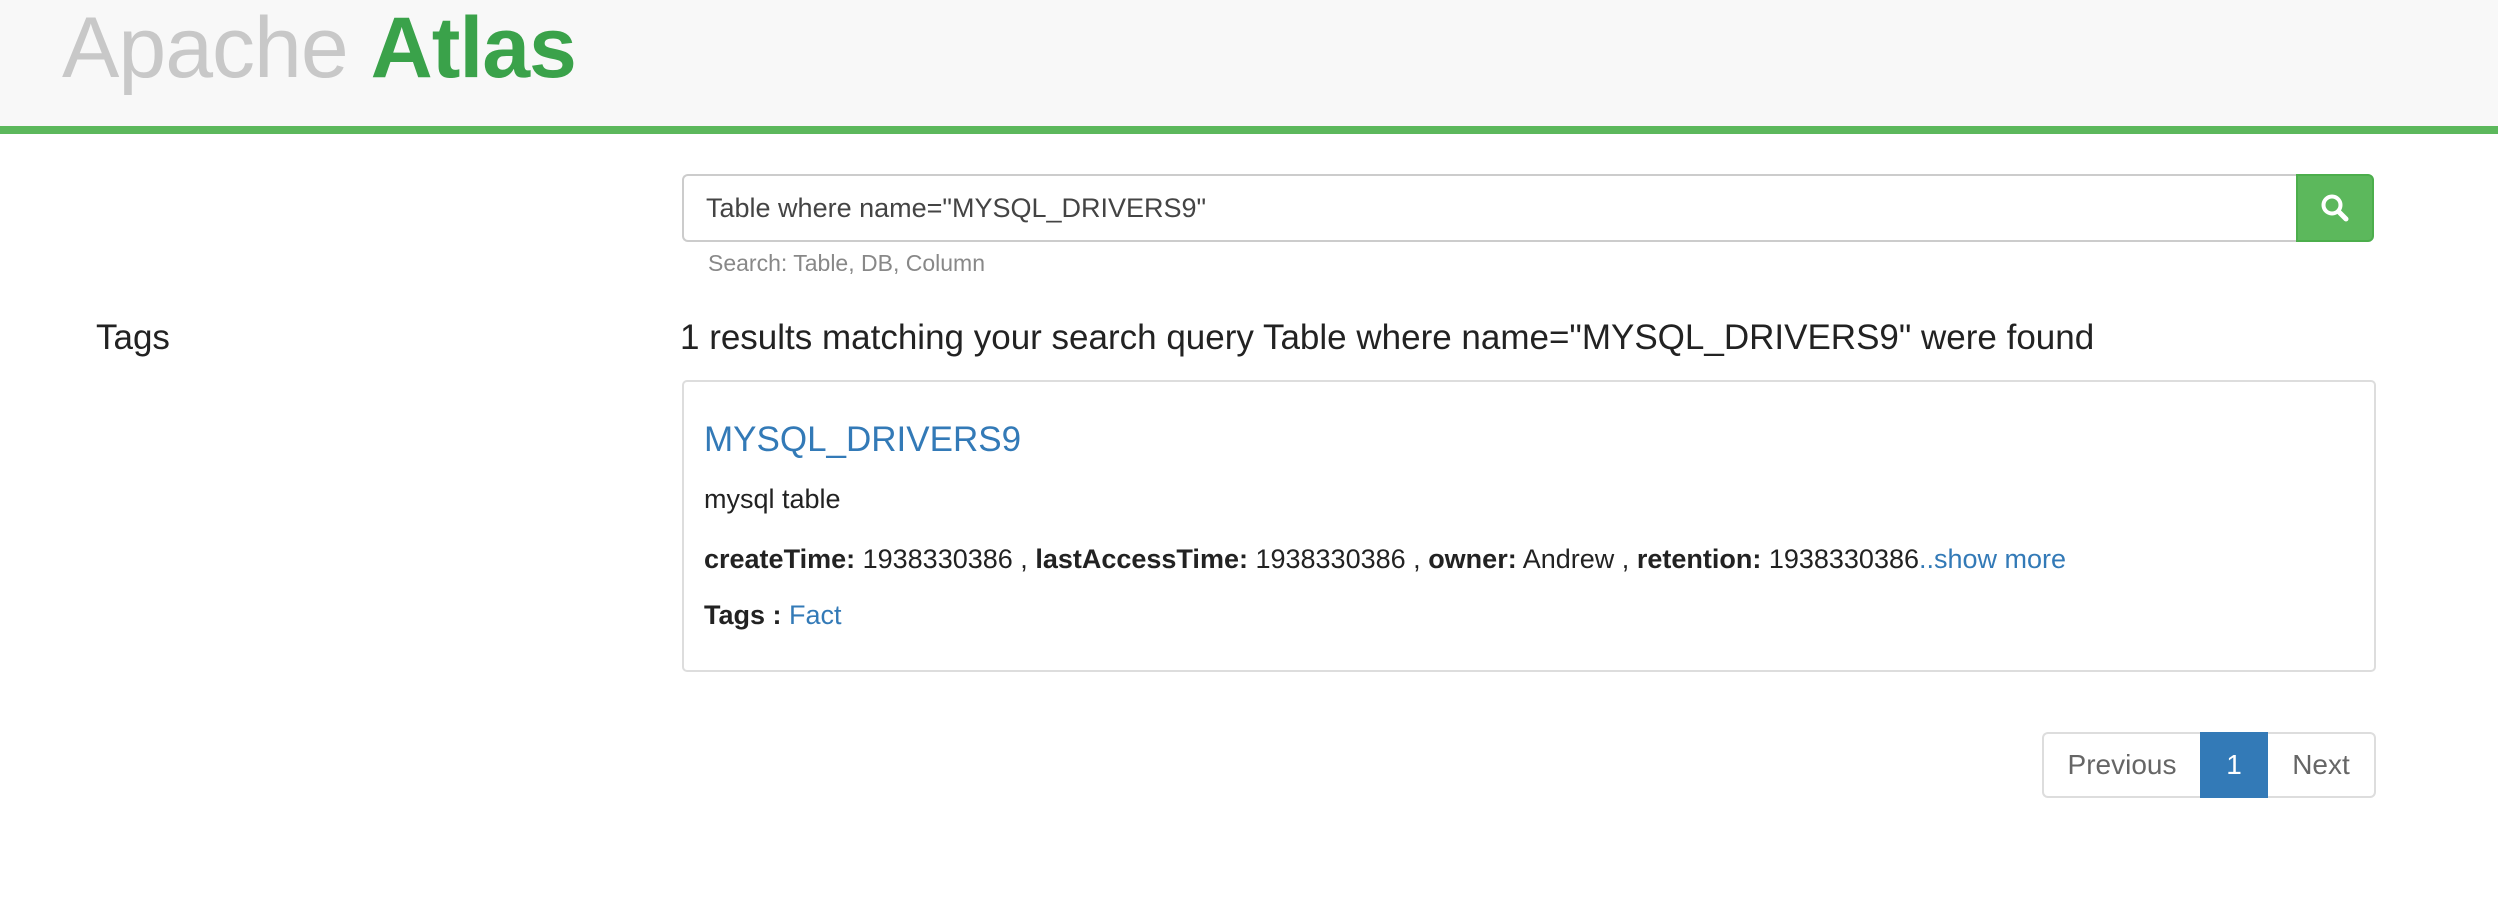 The width and height of the screenshot is (2498, 918). I want to click on tags-heading: Tags, so click(133, 337).